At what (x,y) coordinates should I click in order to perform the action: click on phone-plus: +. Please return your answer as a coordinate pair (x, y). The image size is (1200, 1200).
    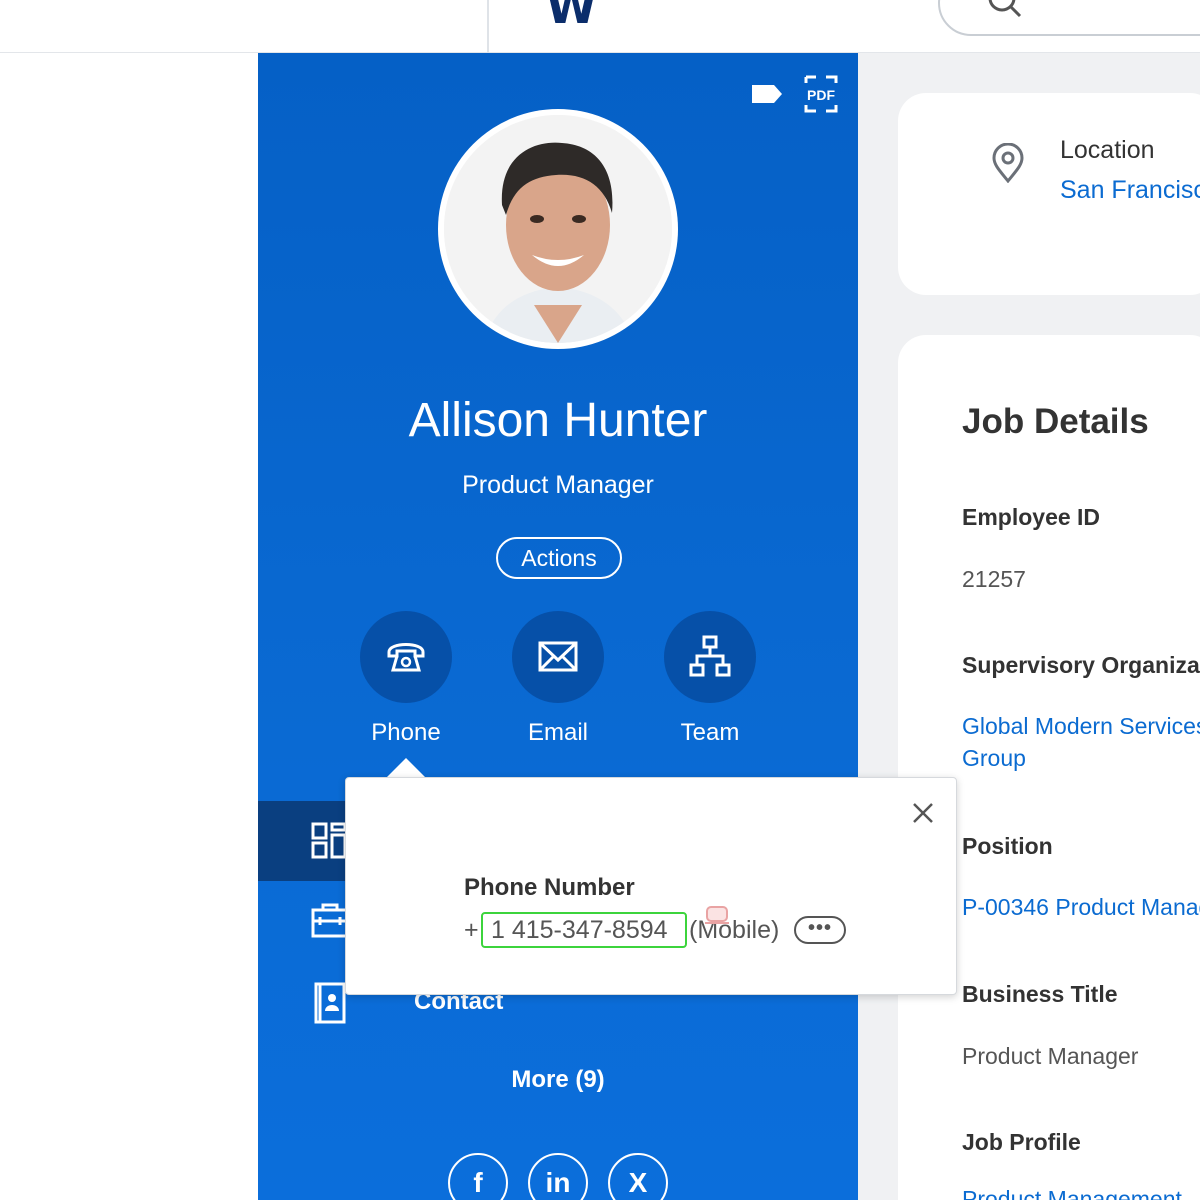
    Looking at the image, I should click on (471, 930).